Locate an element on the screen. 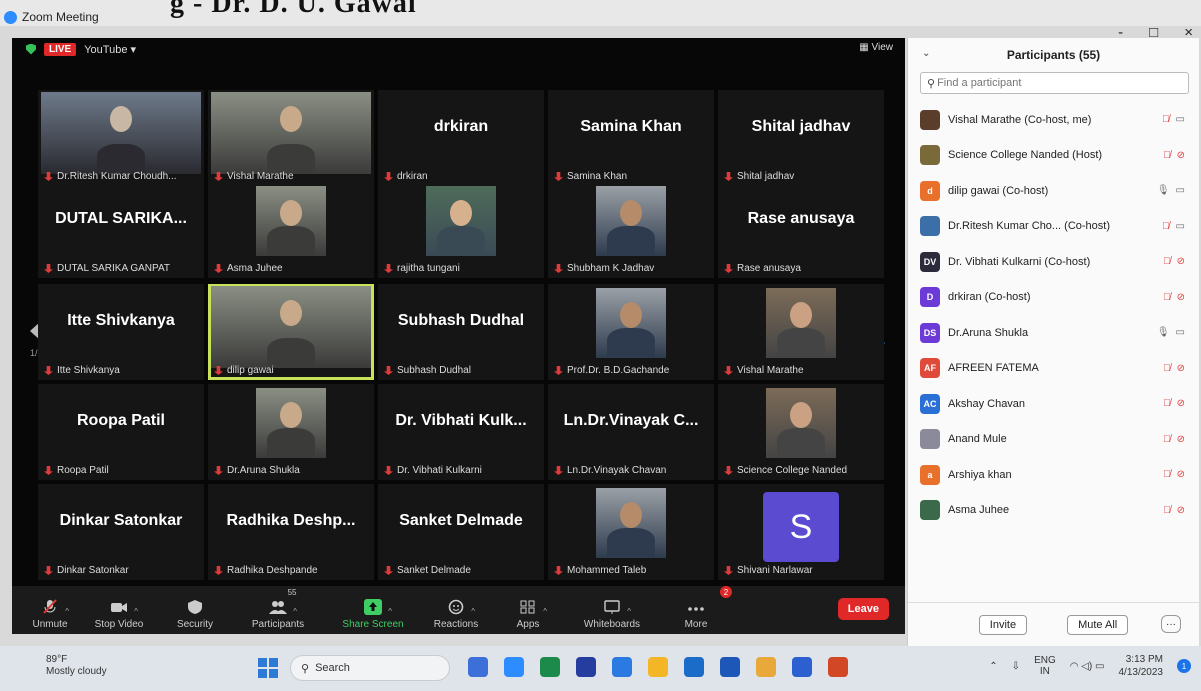 This screenshot has height=691, width=1201. video-tile: Subhash Dudhal Subhash Dudhal is located at coordinates (461, 332).